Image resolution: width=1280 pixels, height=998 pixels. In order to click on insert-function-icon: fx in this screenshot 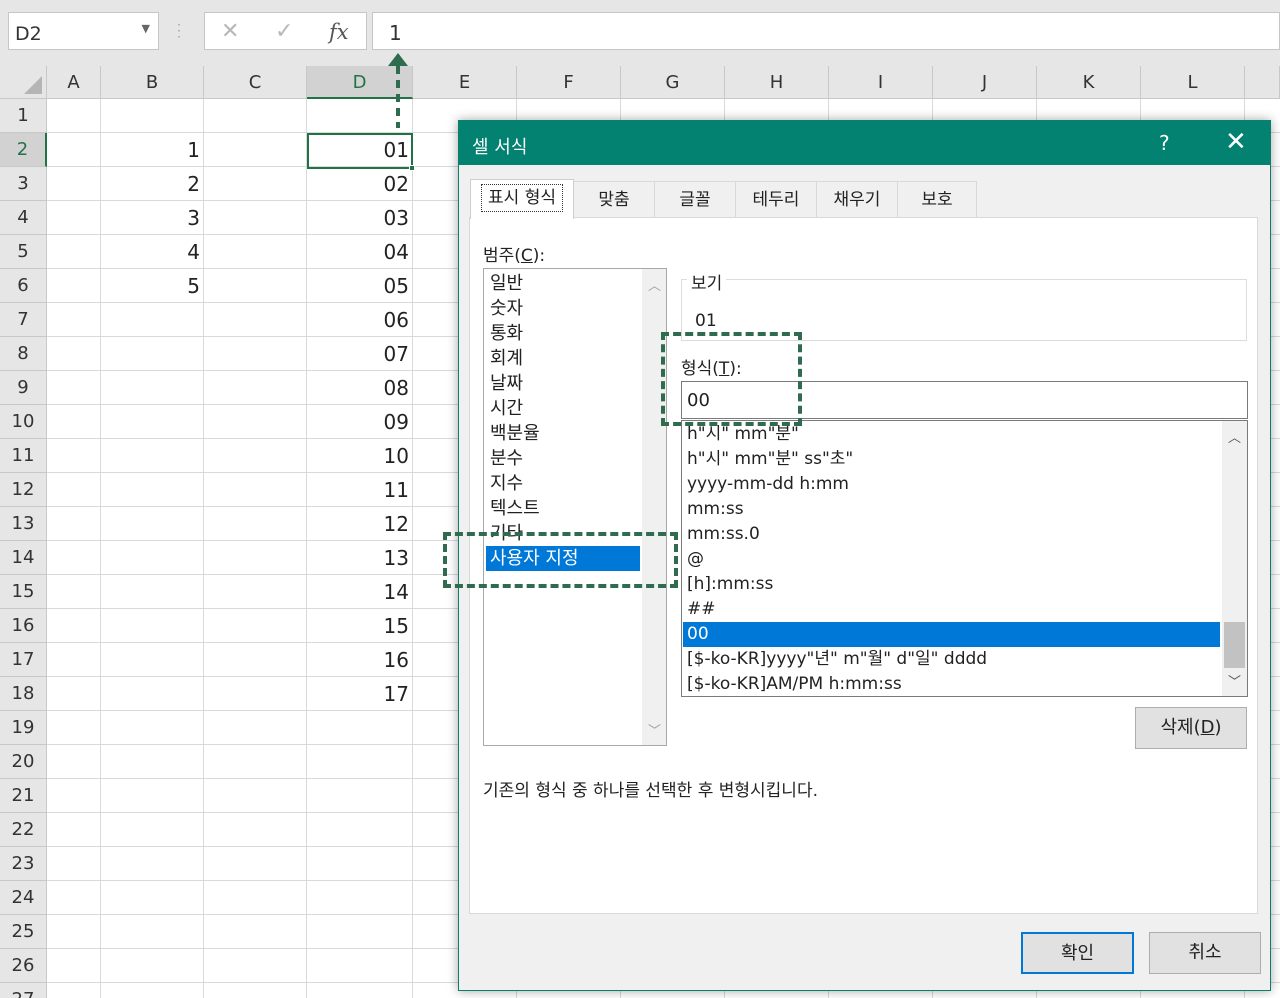, I will do `click(339, 32)`.